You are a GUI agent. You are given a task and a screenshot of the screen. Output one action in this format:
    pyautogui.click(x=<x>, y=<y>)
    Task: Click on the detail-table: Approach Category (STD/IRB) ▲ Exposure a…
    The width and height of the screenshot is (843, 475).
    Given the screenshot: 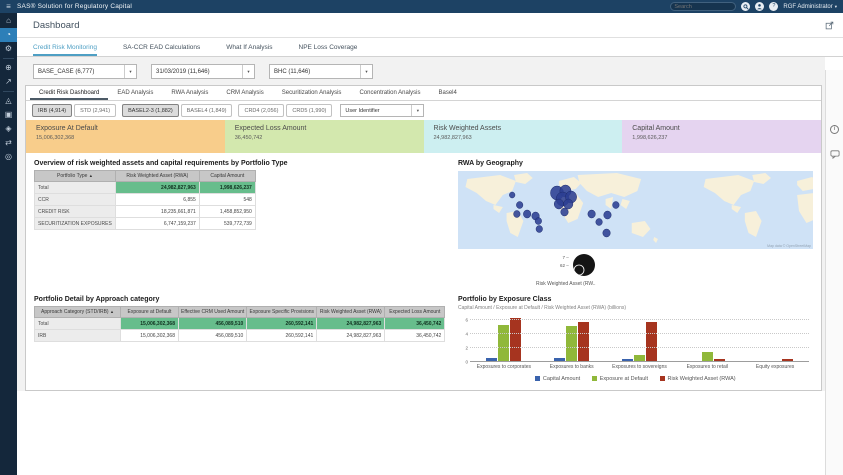 What is the action you would take?
    pyautogui.click(x=240, y=324)
    